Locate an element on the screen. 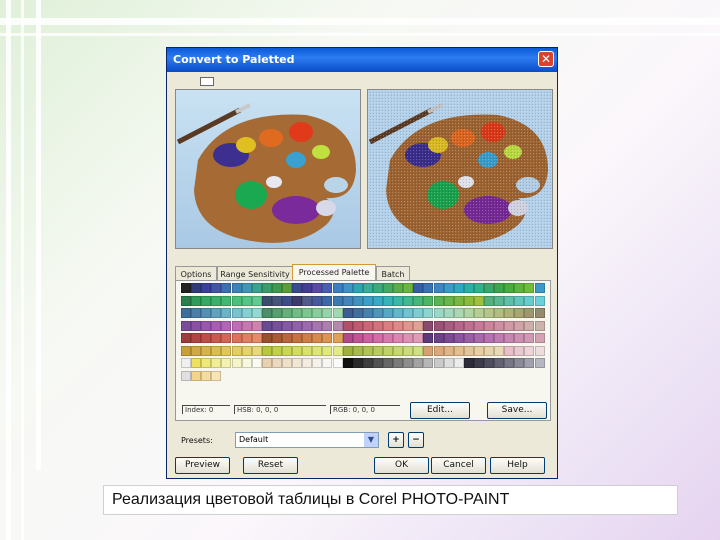 Image resolution: width=720 pixels, height=540 pixels. preview-toggle-icon is located at coordinates (207, 81).